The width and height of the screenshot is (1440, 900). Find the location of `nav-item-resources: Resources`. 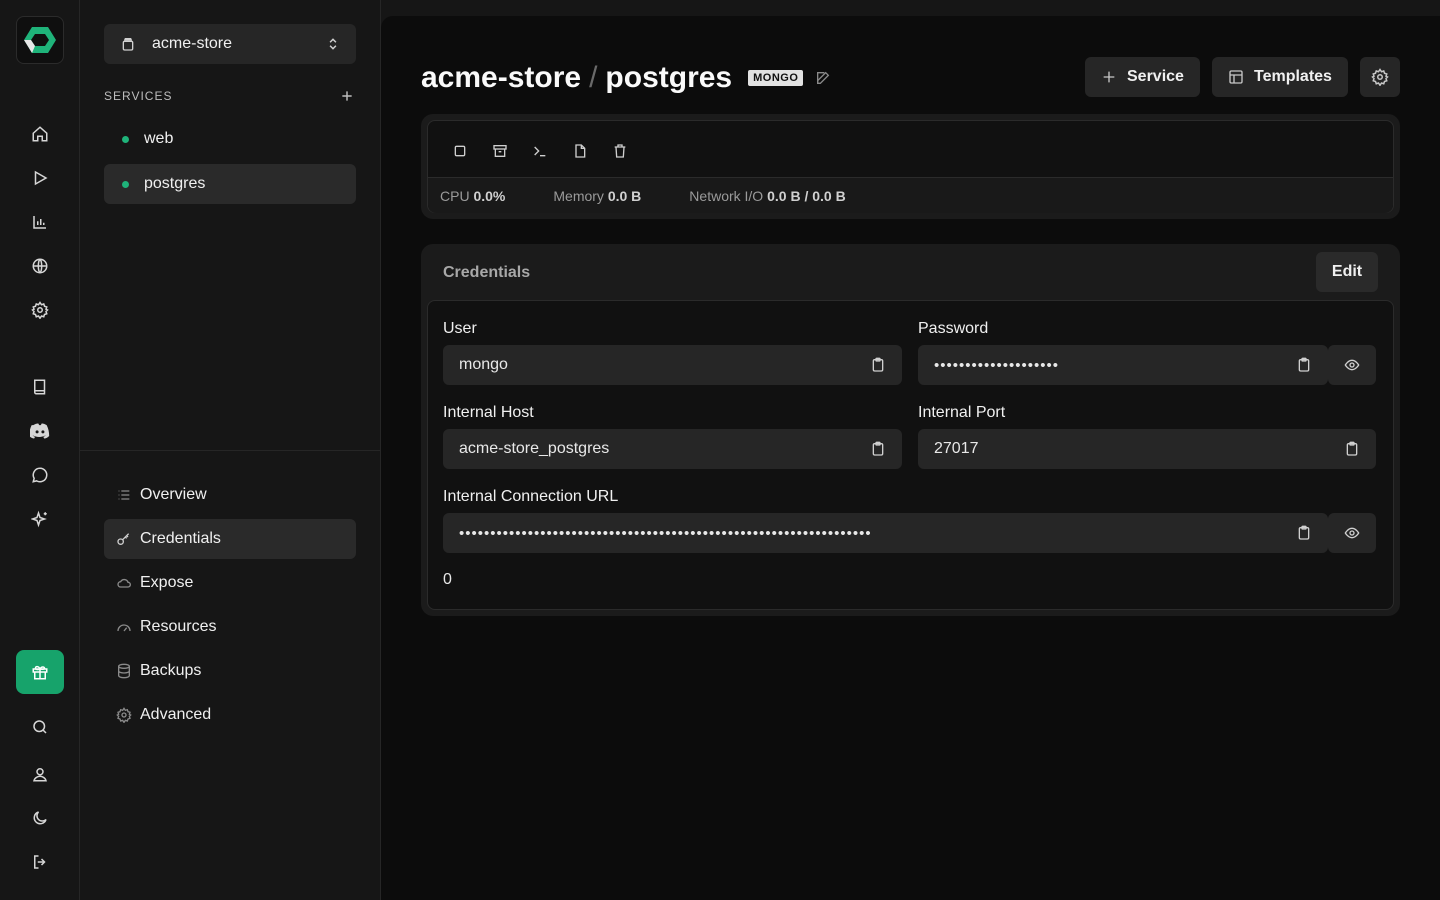

nav-item-resources: Resources is located at coordinates (230, 627).